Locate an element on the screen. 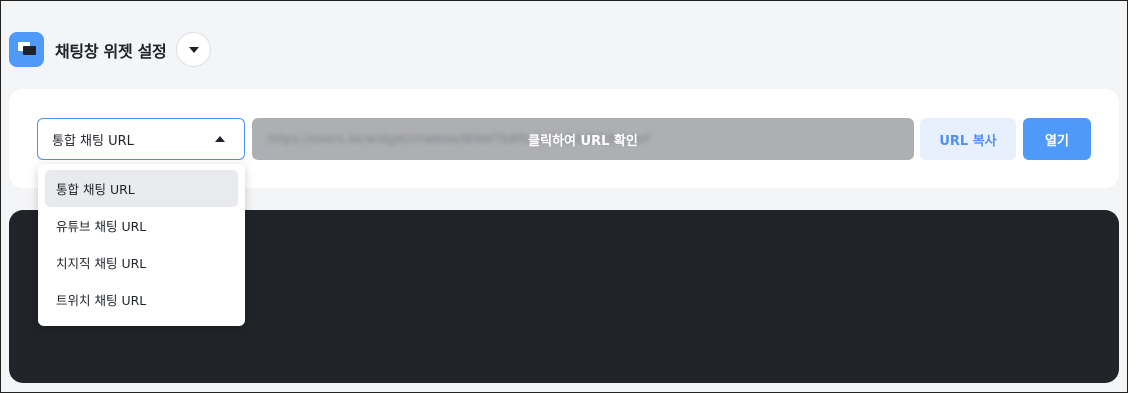  copy-url-button: URL 복사 is located at coordinates (968, 139).